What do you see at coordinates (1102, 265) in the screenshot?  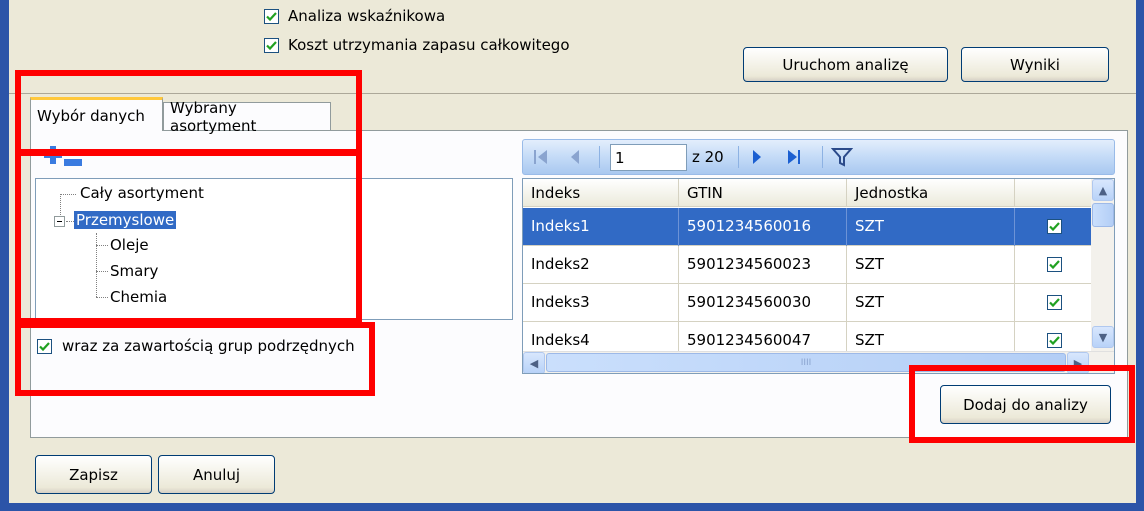 I see `vertical-scrollbar: ▲ ▼` at bounding box center [1102, 265].